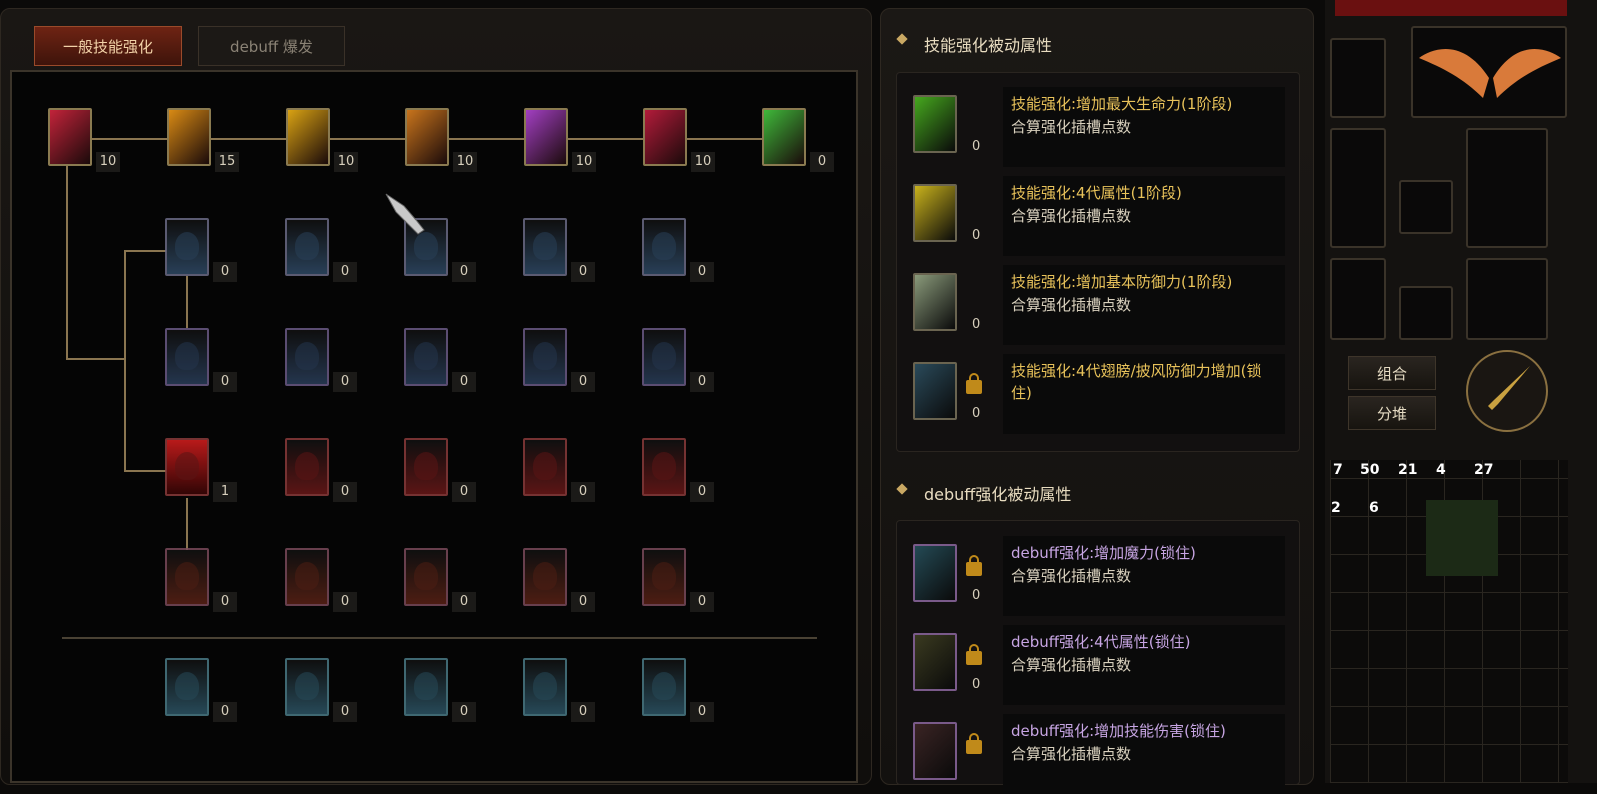 Image resolution: width=1597 pixels, height=794 pixels. Describe the element at coordinates (1392, 413) in the screenshot. I see `split-button: 分堆` at that location.